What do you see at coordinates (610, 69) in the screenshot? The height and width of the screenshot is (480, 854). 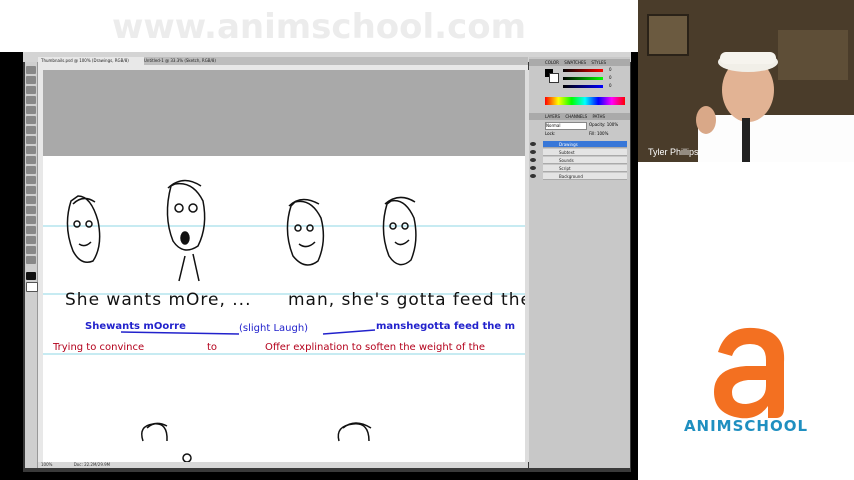 I see `red-value: 0` at bounding box center [610, 69].